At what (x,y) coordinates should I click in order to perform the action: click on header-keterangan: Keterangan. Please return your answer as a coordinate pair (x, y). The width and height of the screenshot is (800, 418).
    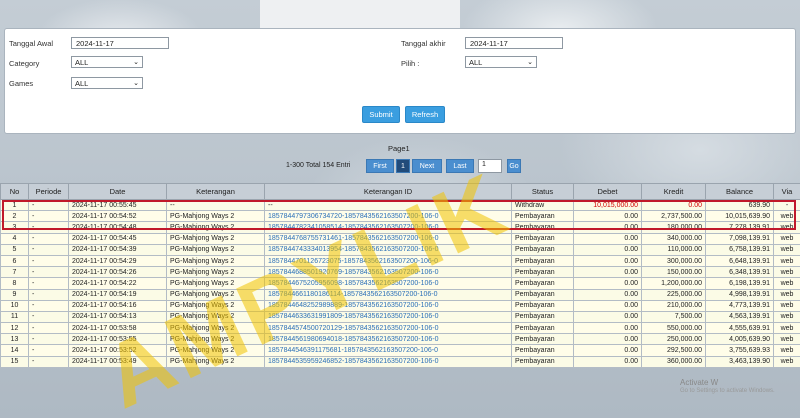
    Looking at the image, I should click on (215, 191).